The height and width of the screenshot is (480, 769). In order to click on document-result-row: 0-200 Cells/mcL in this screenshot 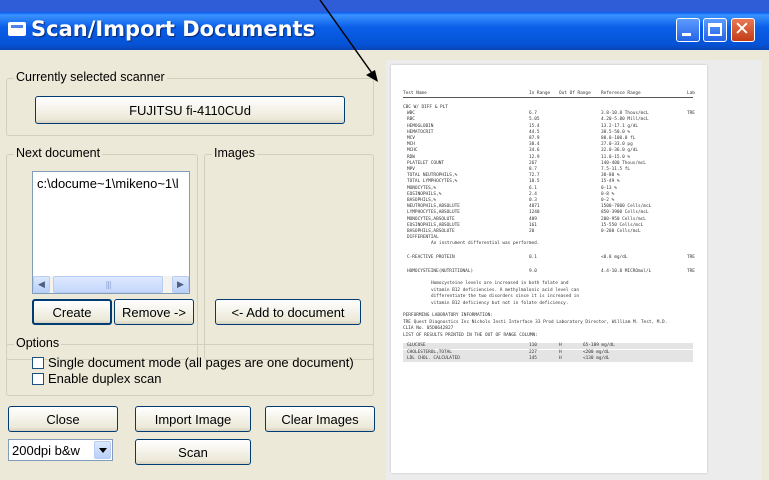, I will do `click(621, 231)`.